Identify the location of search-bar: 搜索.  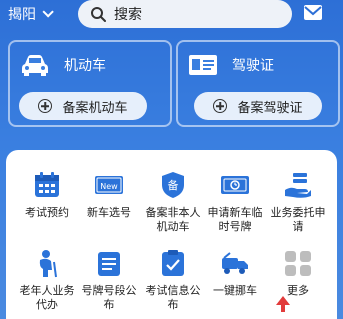
(185, 14).